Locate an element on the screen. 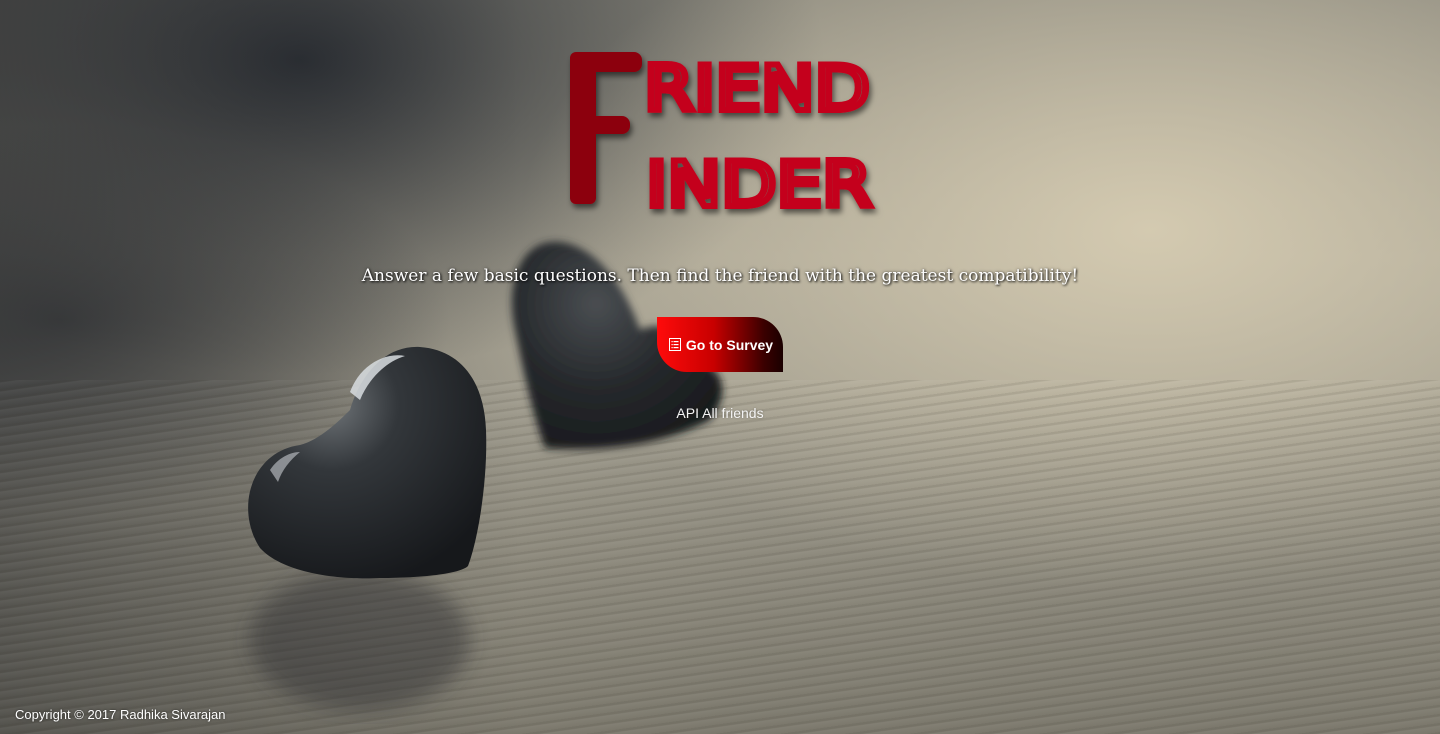 The height and width of the screenshot is (734, 1440). front-heart is located at coordinates (367, 462).